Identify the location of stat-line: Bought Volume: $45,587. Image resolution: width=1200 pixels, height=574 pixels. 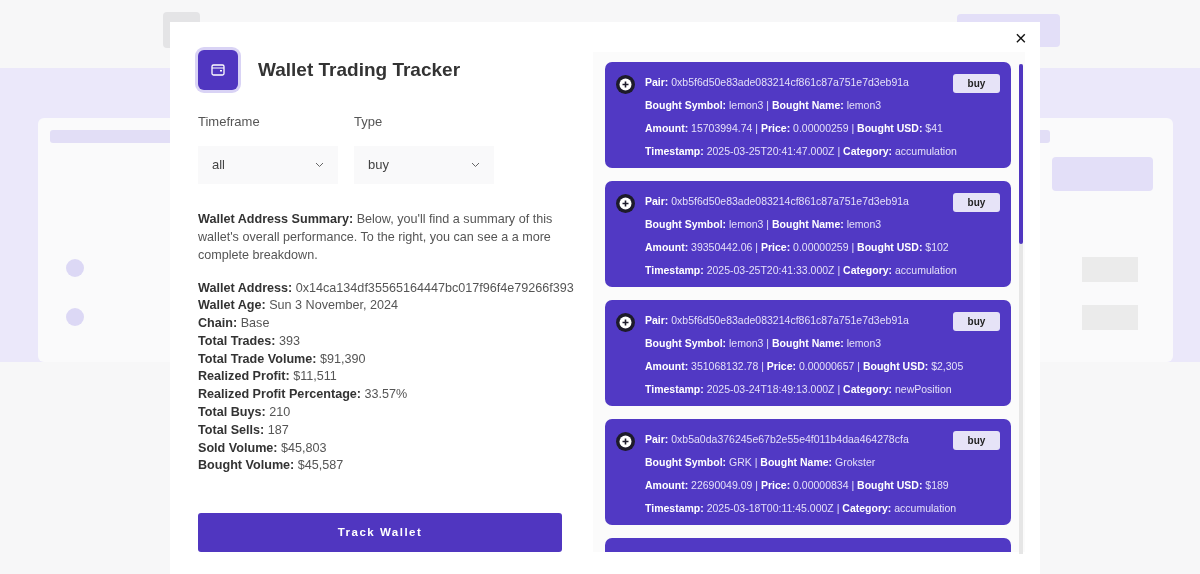
(271, 466).